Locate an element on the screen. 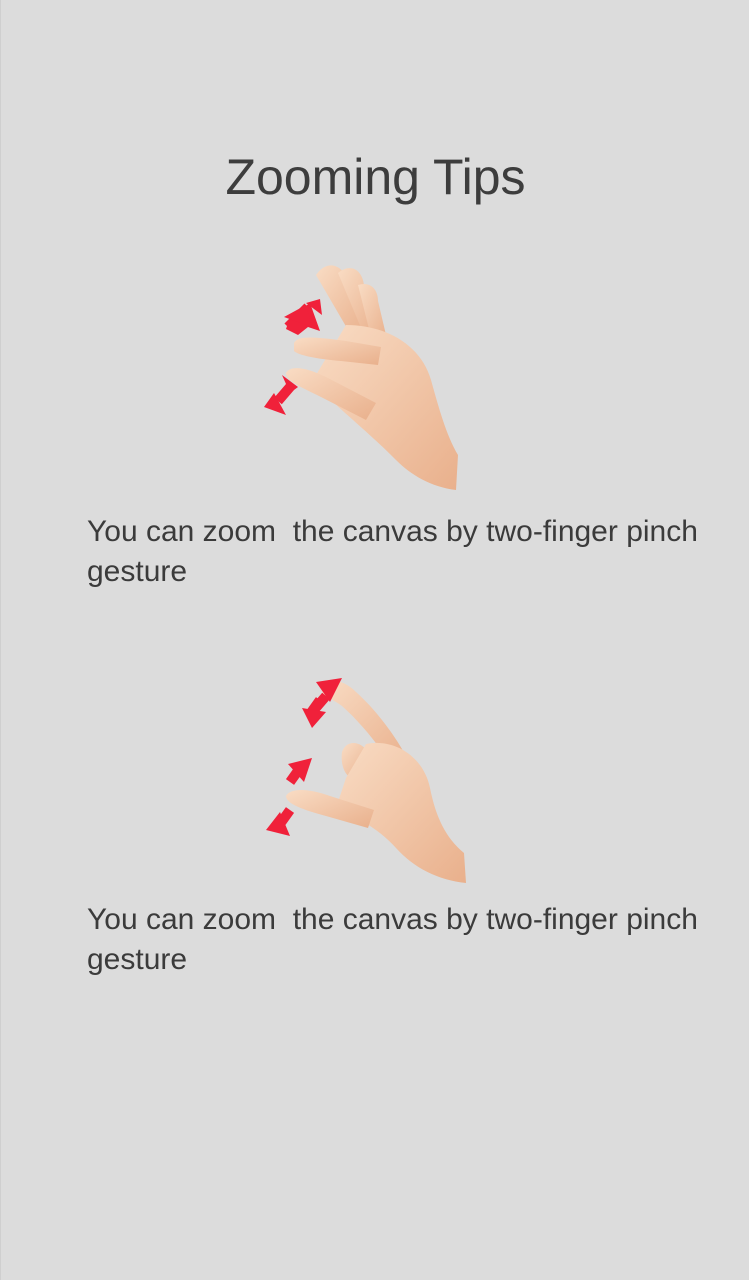 The height and width of the screenshot is (1280, 749). page-title: Zooming Tips is located at coordinates (375, 177).